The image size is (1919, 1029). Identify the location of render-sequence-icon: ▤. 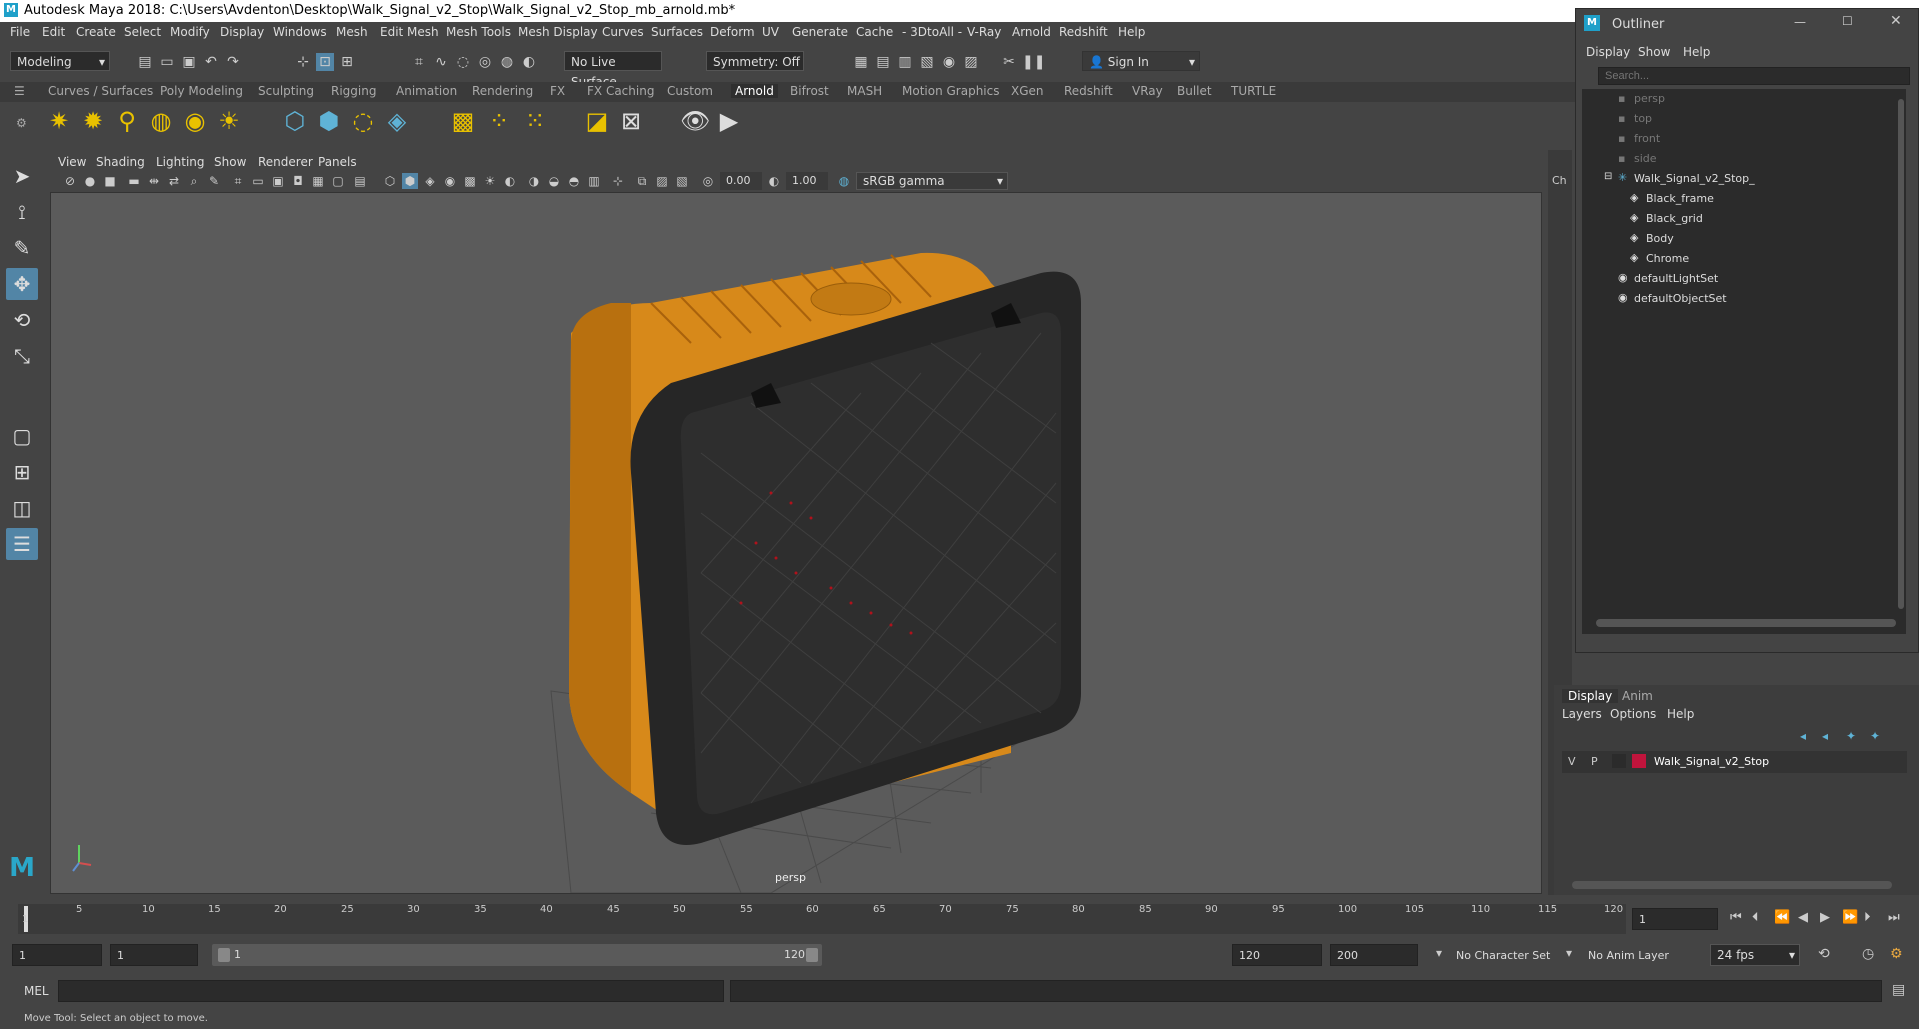
(883, 62).